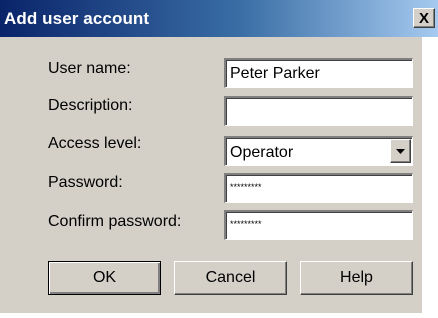 The width and height of the screenshot is (438, 318). I want to click on help-label: Help, so click(356, 277).